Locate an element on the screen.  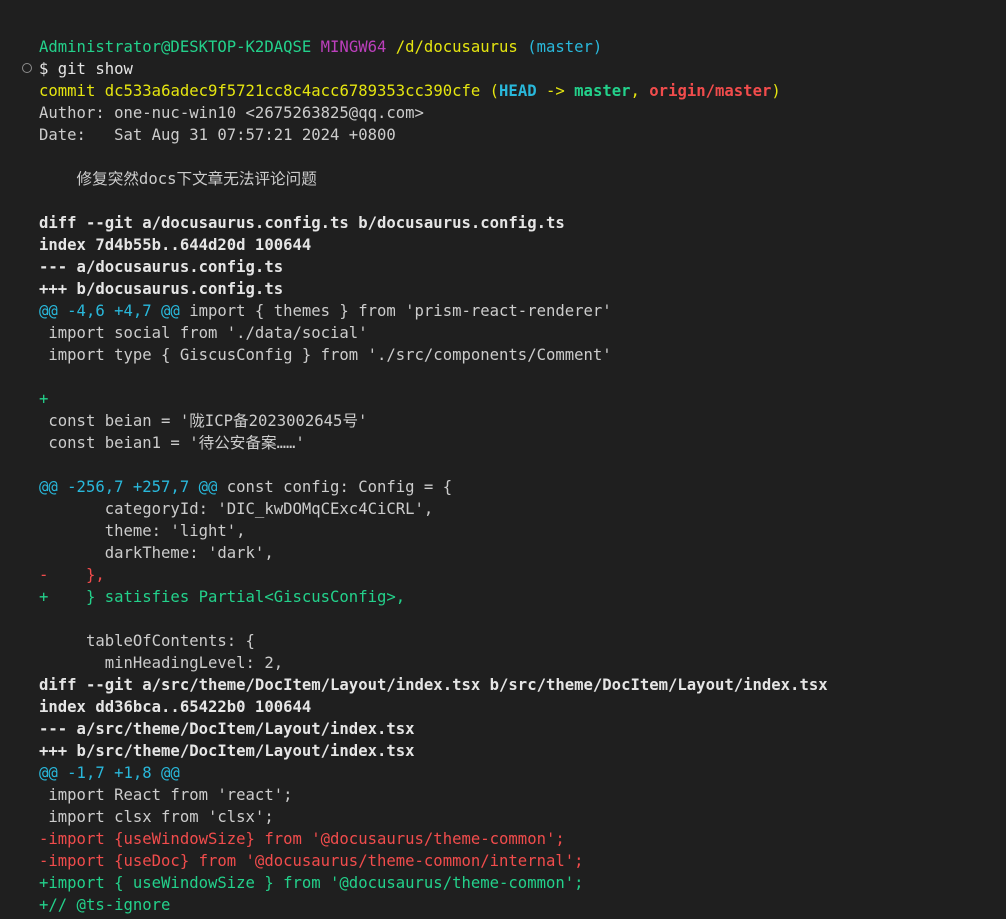
ref-comma: , is located at coordinates (640, 91).